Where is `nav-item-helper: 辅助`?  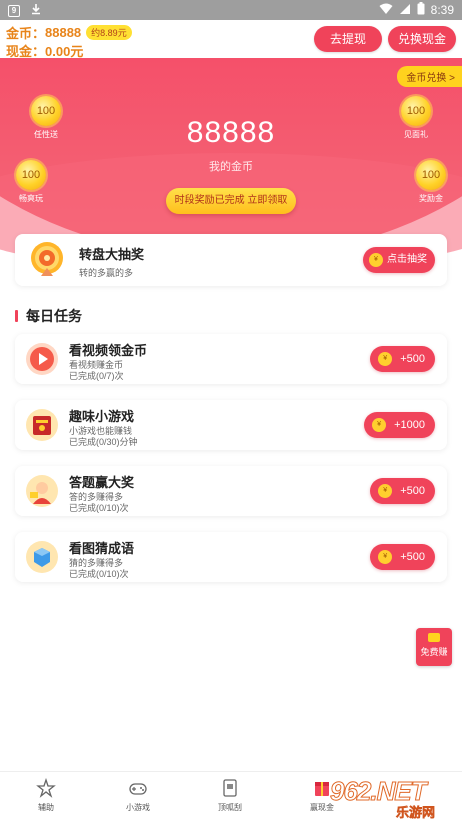
nav-item-helper: 辅助 is located at coordinates (46, 795).